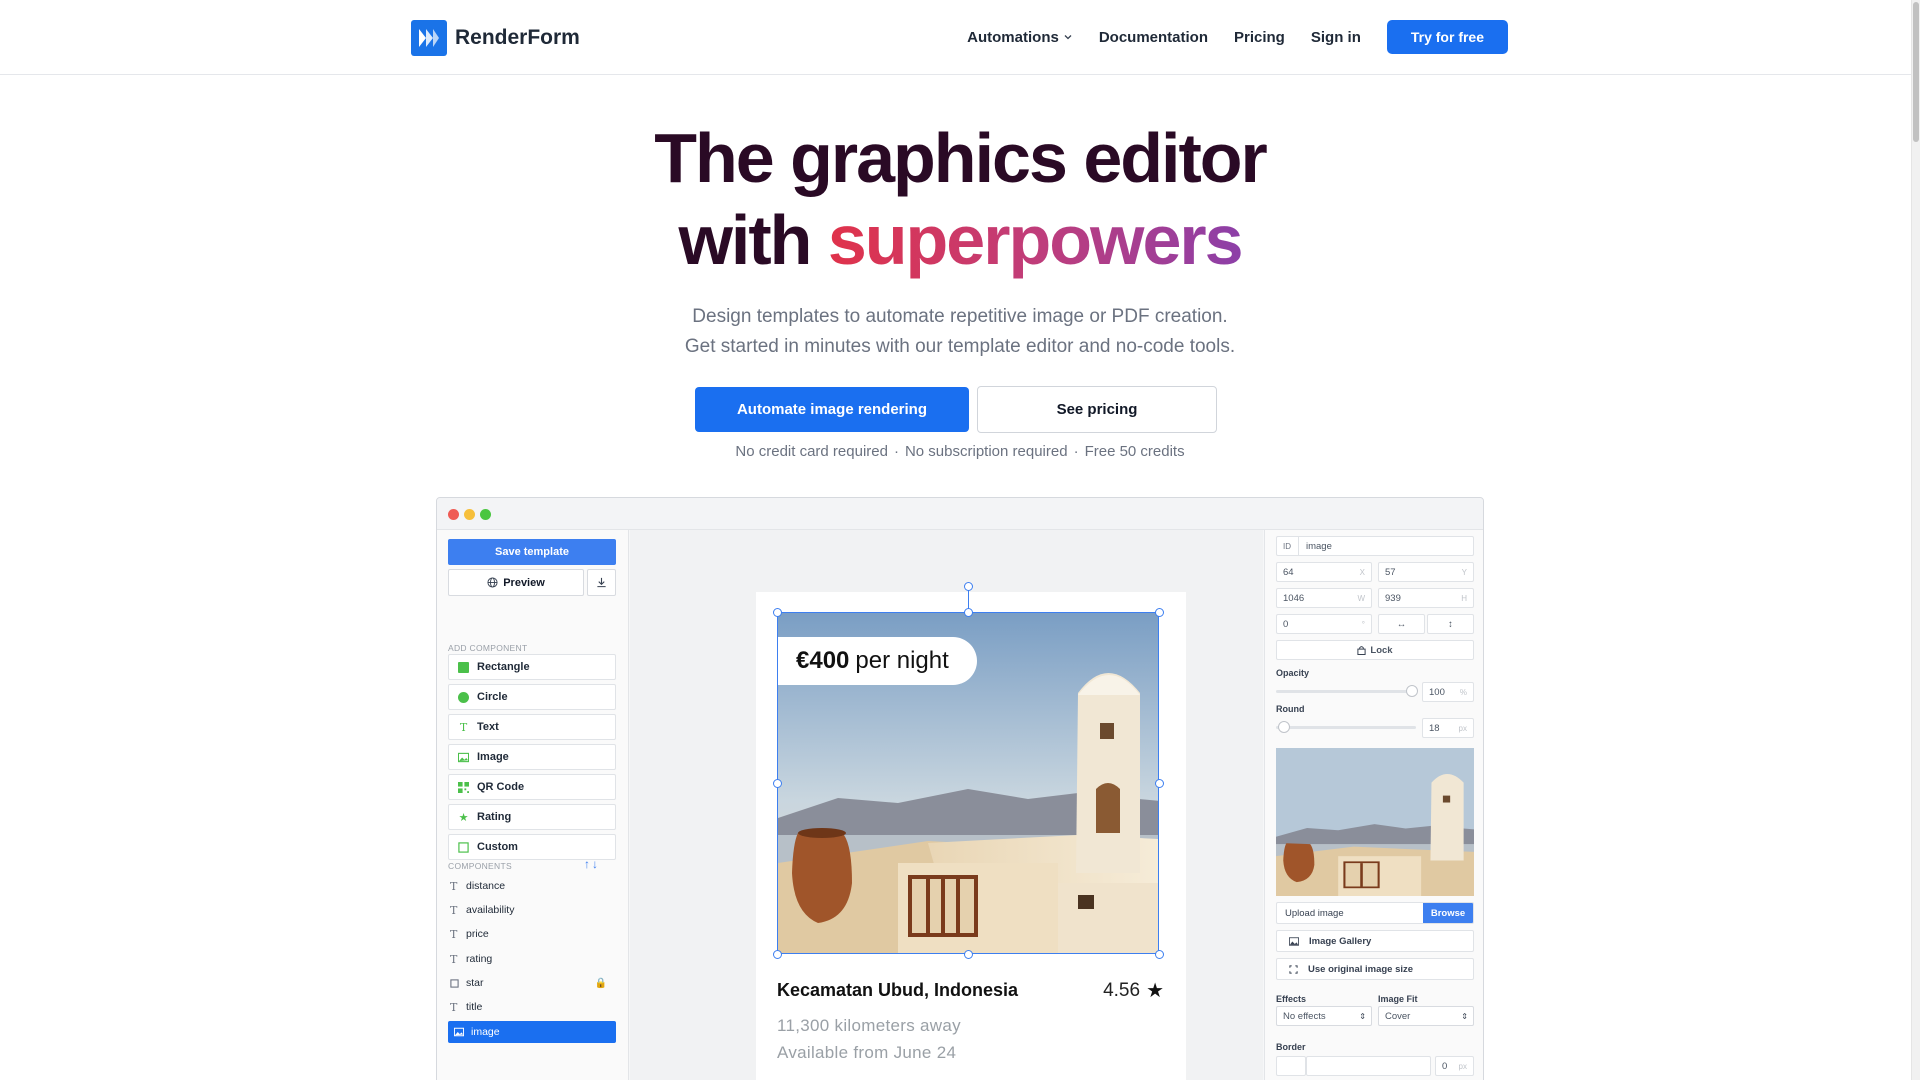 The height and width of the screenshot is (1080, 1920). What do you see at coordinates (532, 983) in the screenshot?
I see `layer-star: star 🔒` at bounding box center [532, 983].